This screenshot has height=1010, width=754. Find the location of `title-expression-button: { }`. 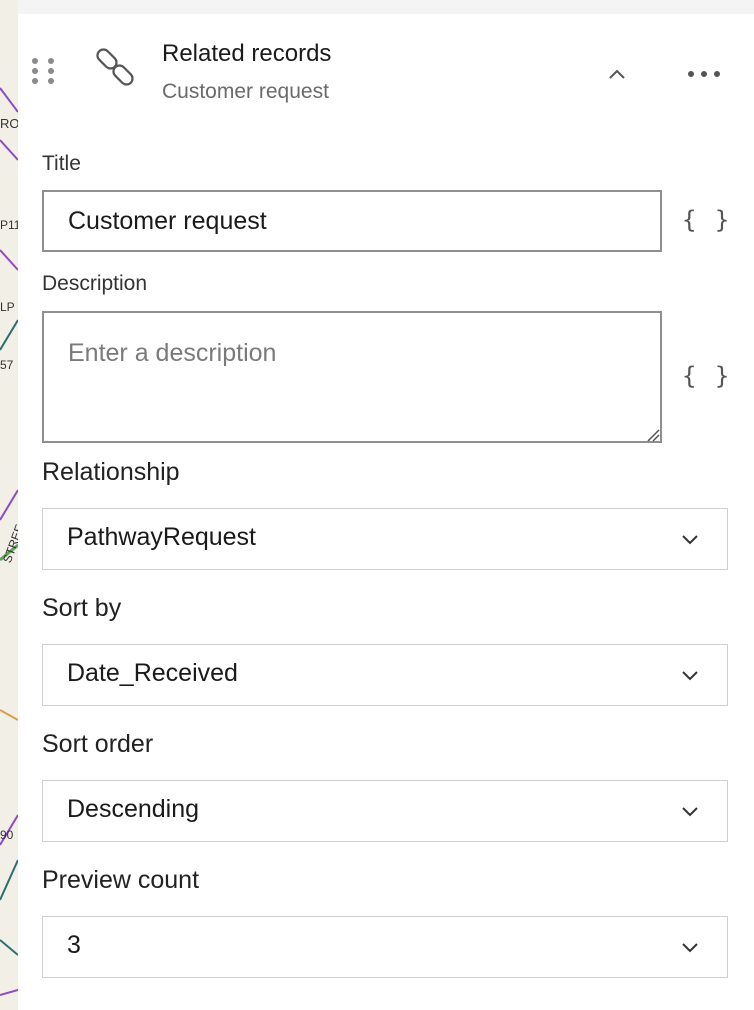

title-expression-button: { } is located at coordinates (706, 220).